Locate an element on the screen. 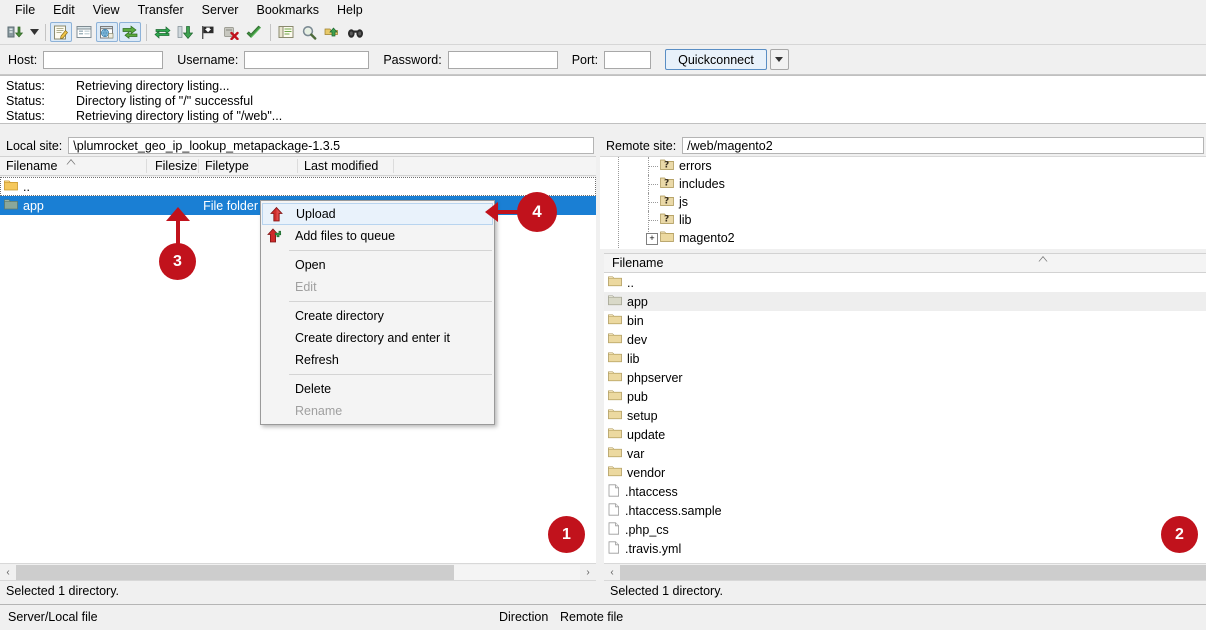 This screenshot has height=630, width=1206. tree-item-lib: ? lib is located at coordinates (903, 220).